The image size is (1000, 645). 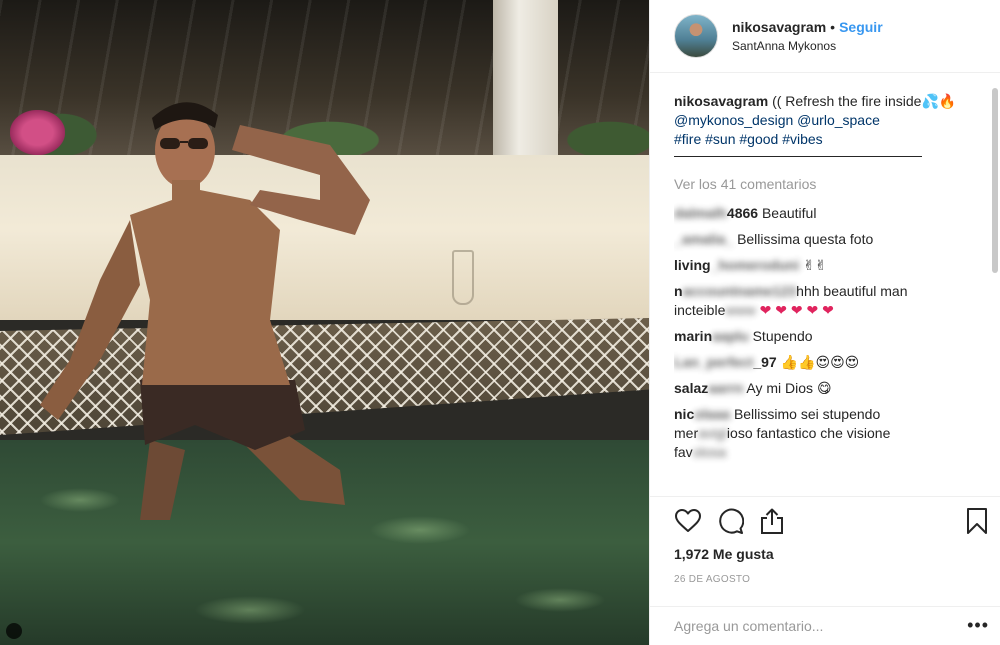 I want to click on hashtag-link: #fire, so click(x=687, y=139).